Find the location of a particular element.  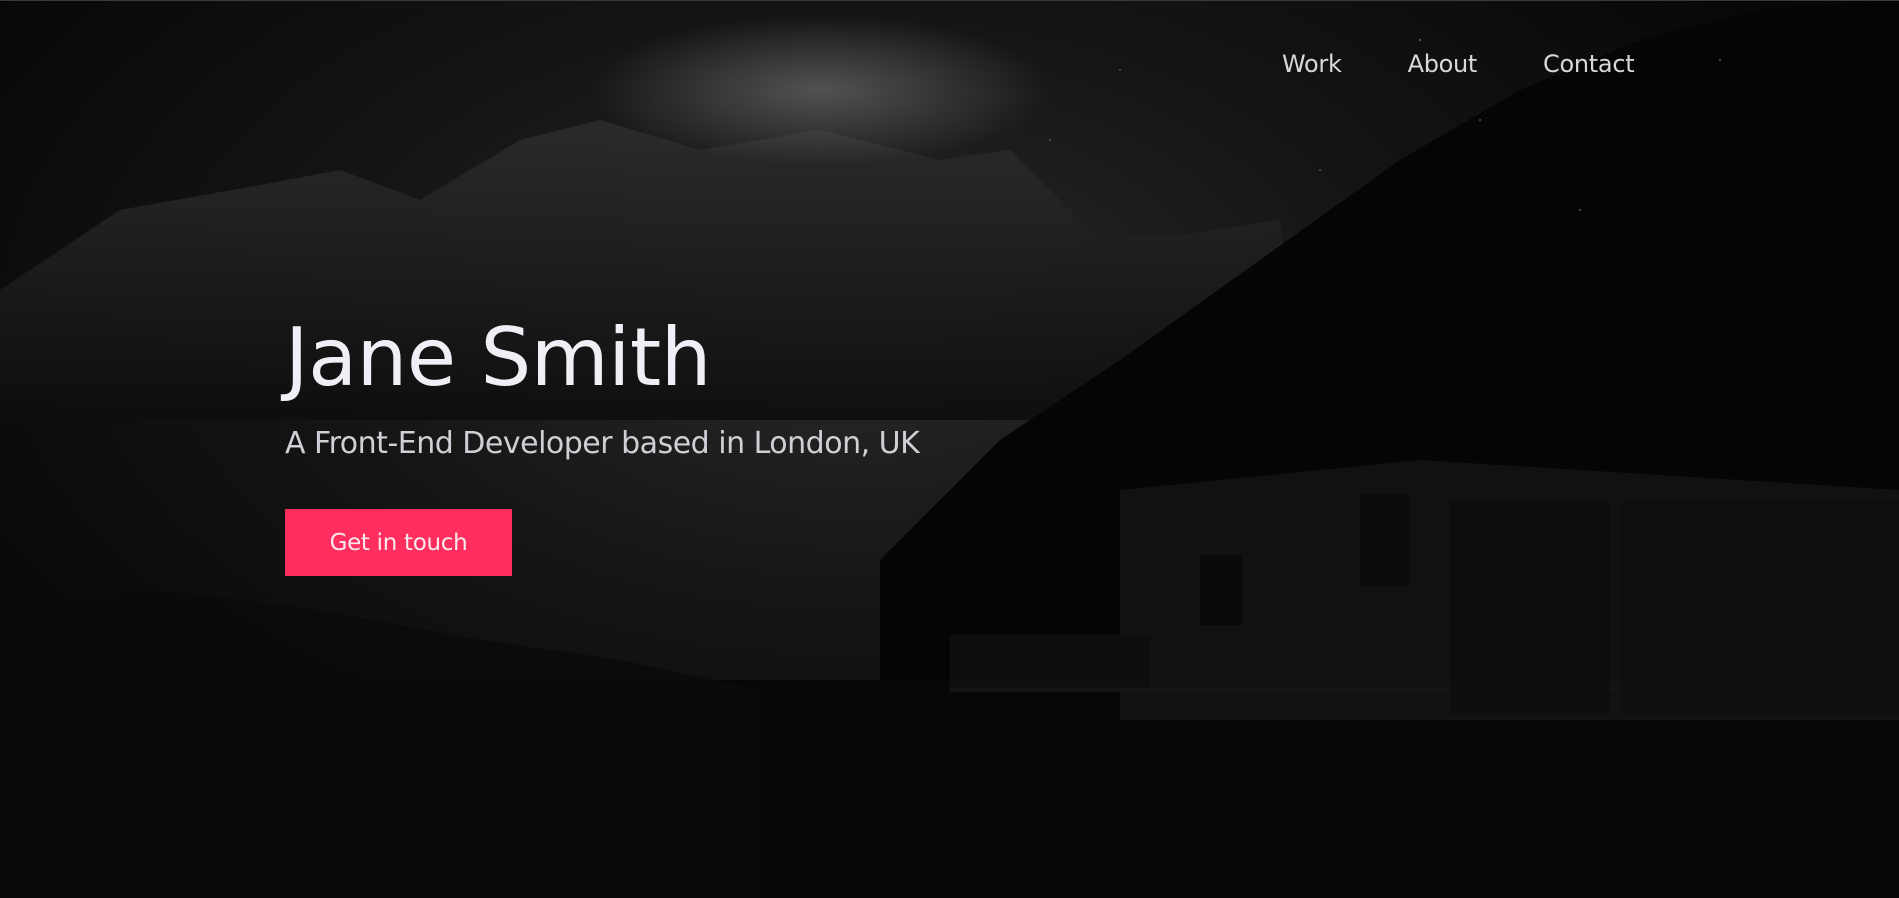

nav-link-work: Work is located at coordinates (1312, 64).